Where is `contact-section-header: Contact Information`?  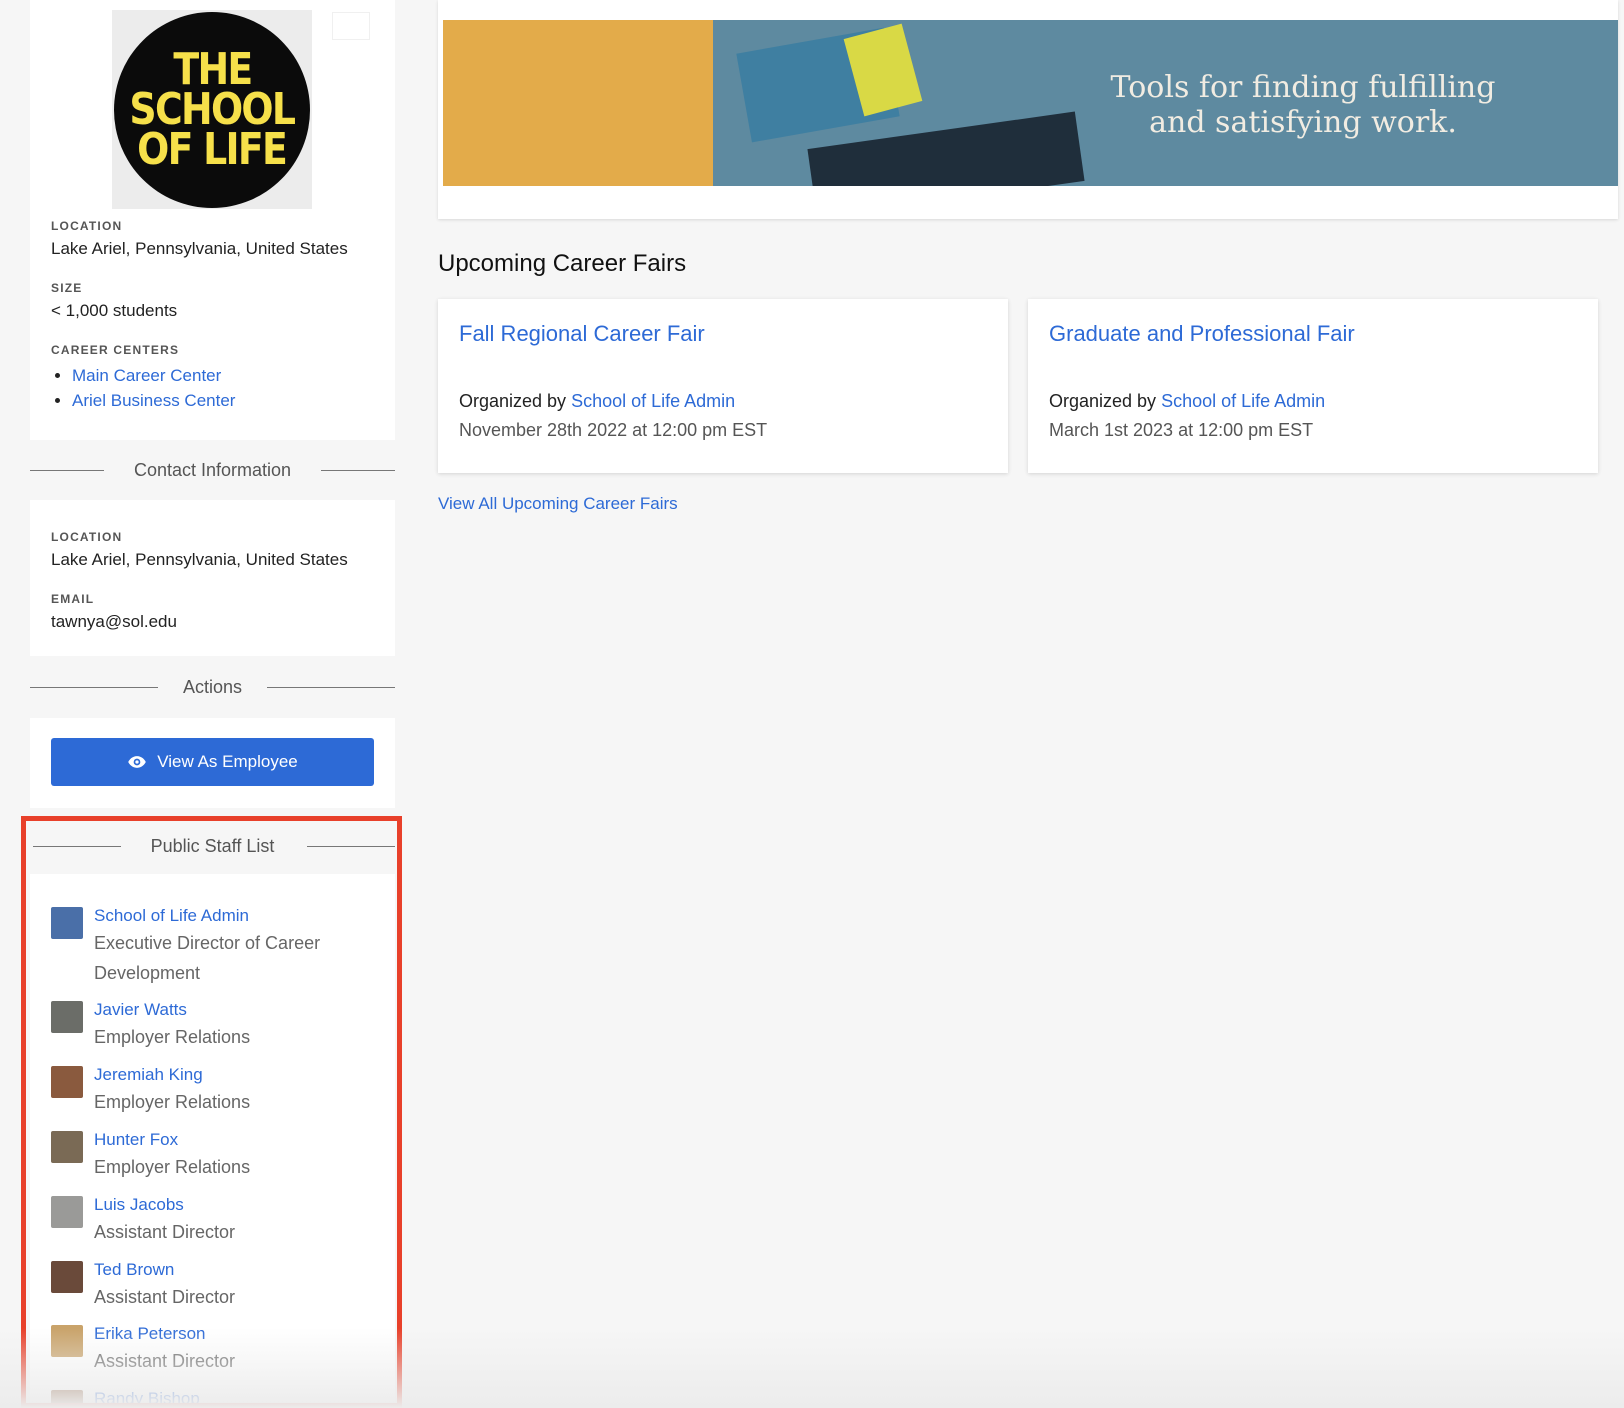 contact-section-header: Contact Information is located at coordinates (212, 470).